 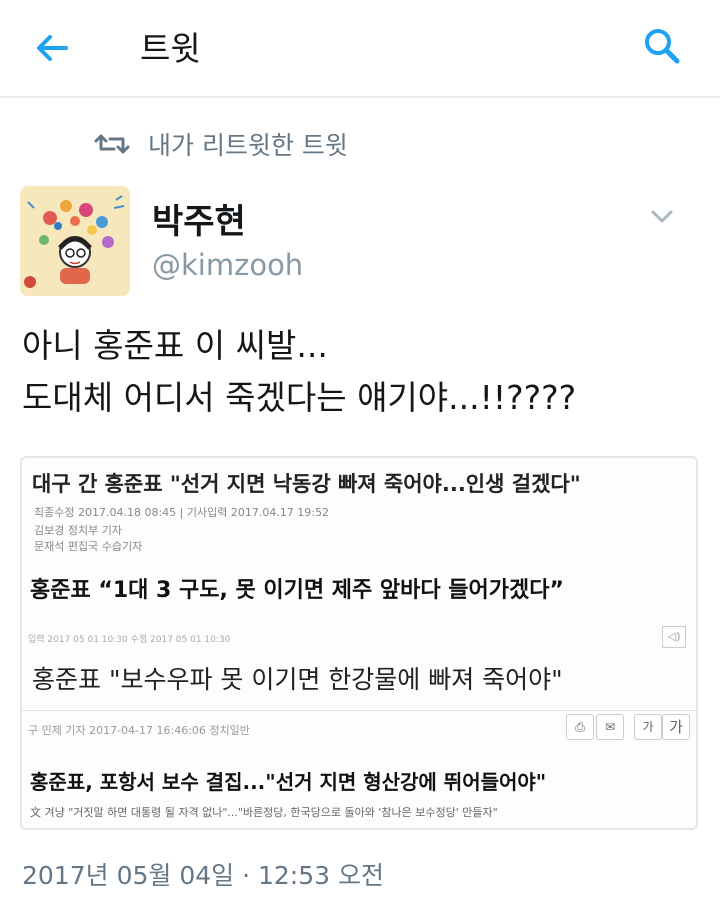 I want to click on retweet-label: 내가 리트윗한 트윗, so click(x=248, y=145).